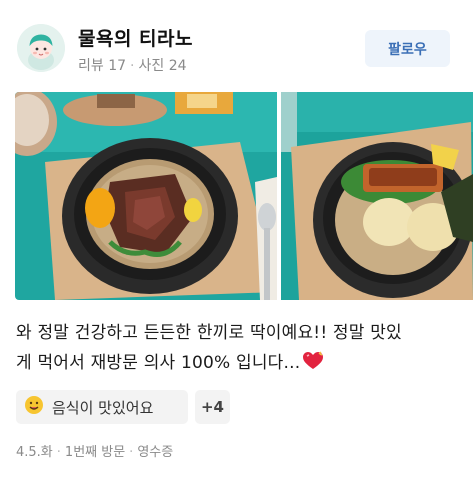 This screenshot has width=473, height=488. Describe the element at coordinates (162, 66) in the screenshot. I see `photo-count: 사진 24` at that location.